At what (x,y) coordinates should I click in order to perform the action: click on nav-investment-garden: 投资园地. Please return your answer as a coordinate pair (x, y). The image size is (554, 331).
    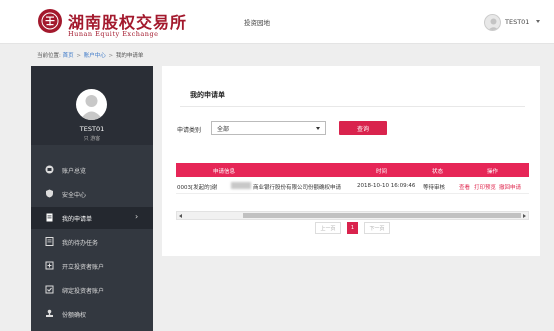
    Looking at the image, I should click on (257, 22).